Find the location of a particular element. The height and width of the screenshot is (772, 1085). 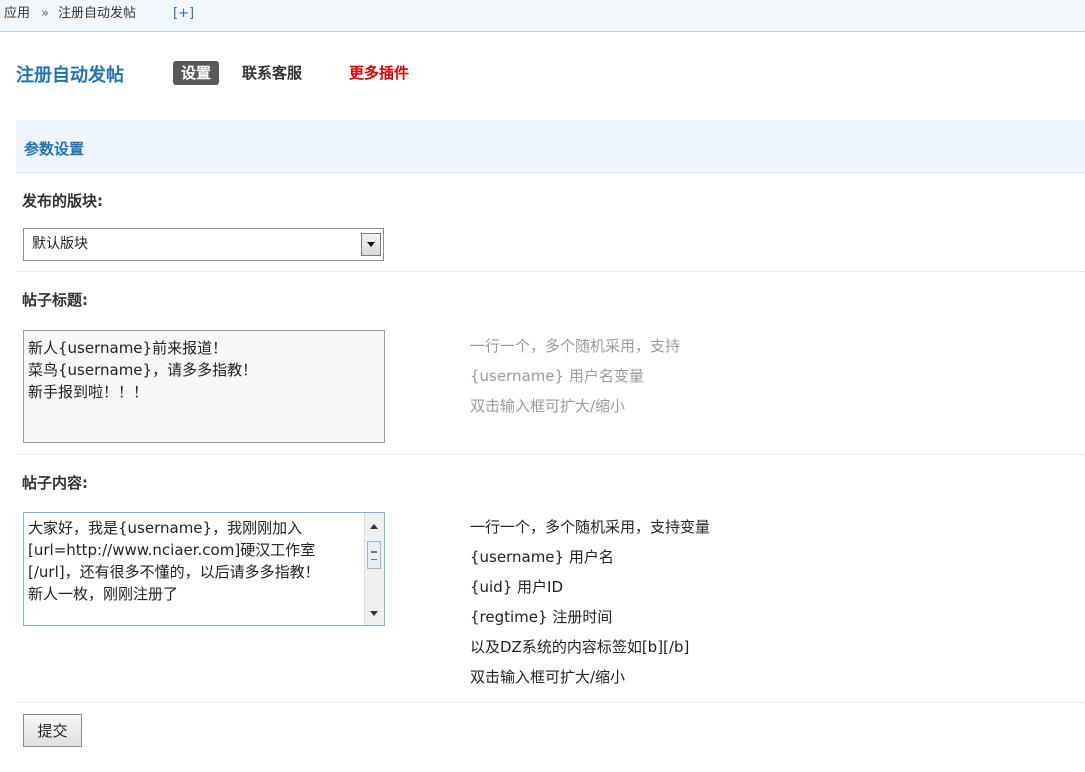

hint-line: {regtime} 注册时间 is located at coordinates (541, 617).